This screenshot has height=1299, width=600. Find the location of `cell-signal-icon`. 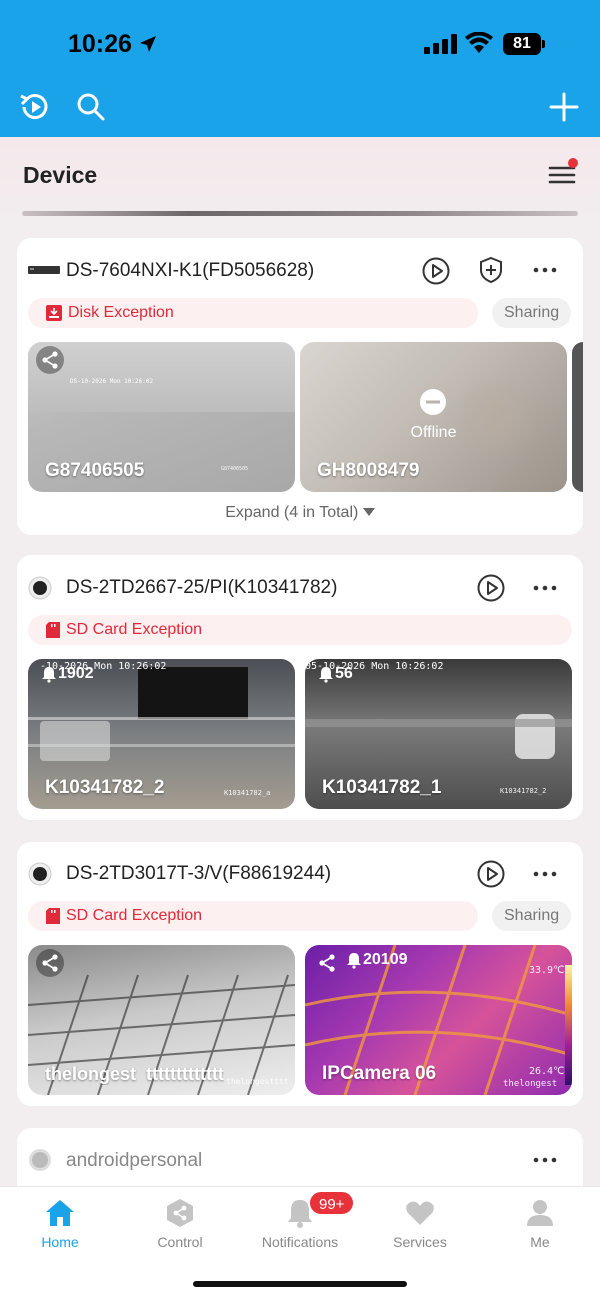

cell-signal-icon is located at coordinates (440, 44).